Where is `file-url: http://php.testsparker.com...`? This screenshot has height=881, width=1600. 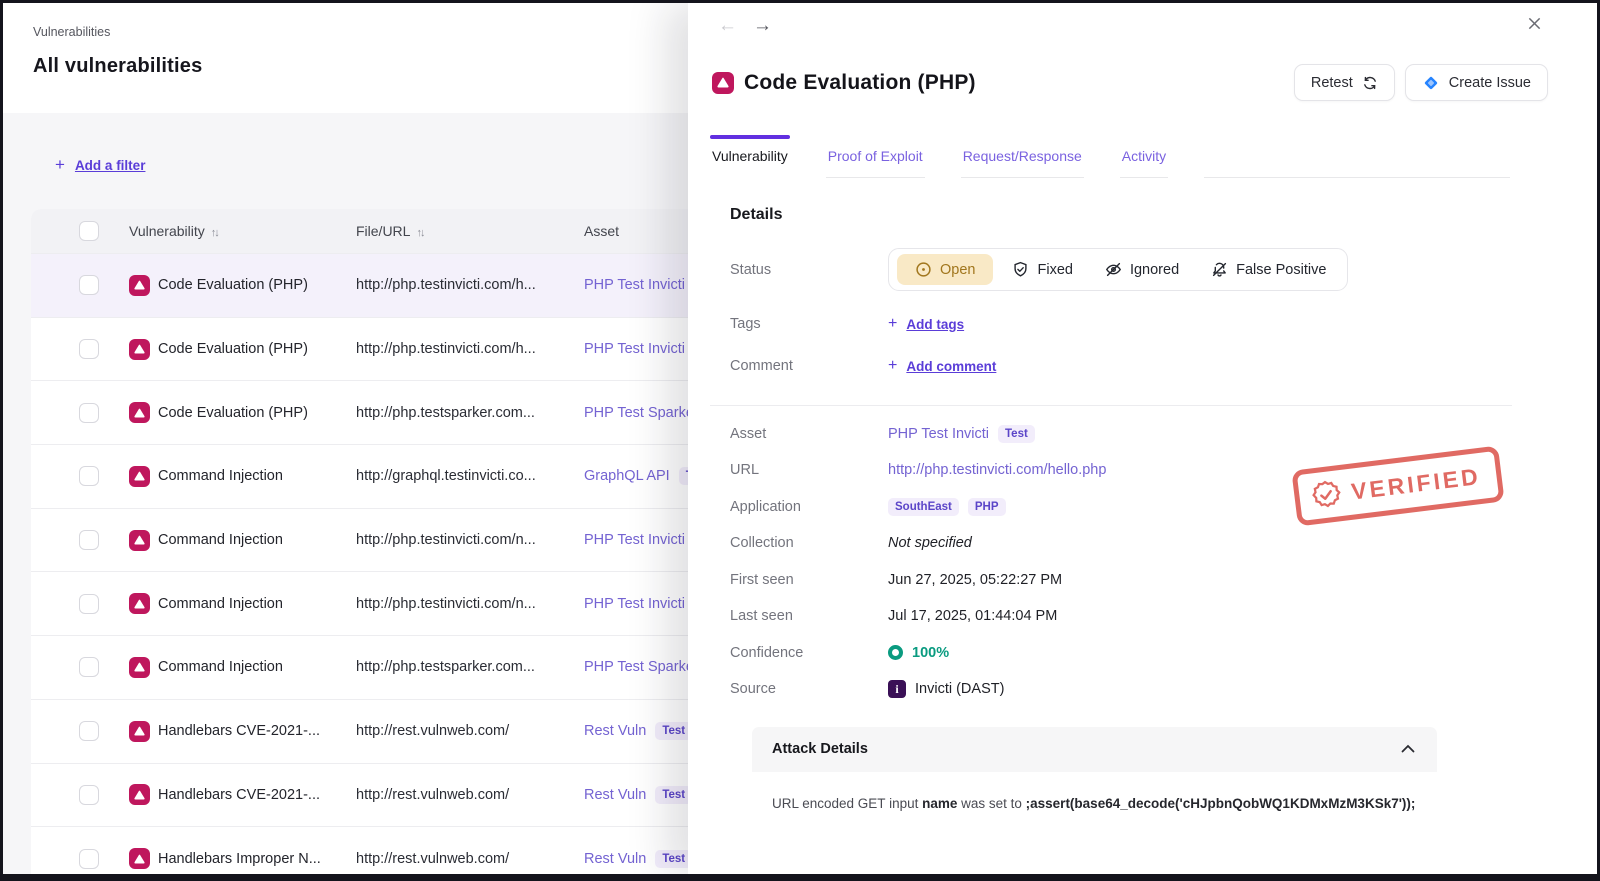
file-url: http://php.testsparker.com... is located at coordinates (445, 412).